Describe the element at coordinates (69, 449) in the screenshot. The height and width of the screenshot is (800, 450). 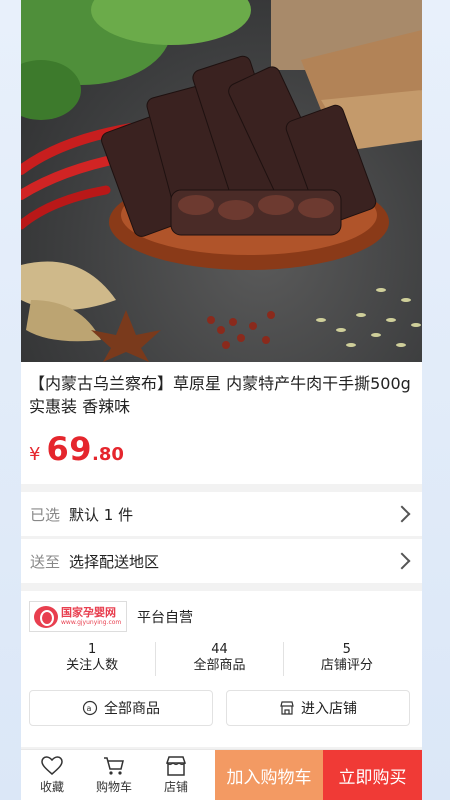
I see `price-integer: 69` at that location.